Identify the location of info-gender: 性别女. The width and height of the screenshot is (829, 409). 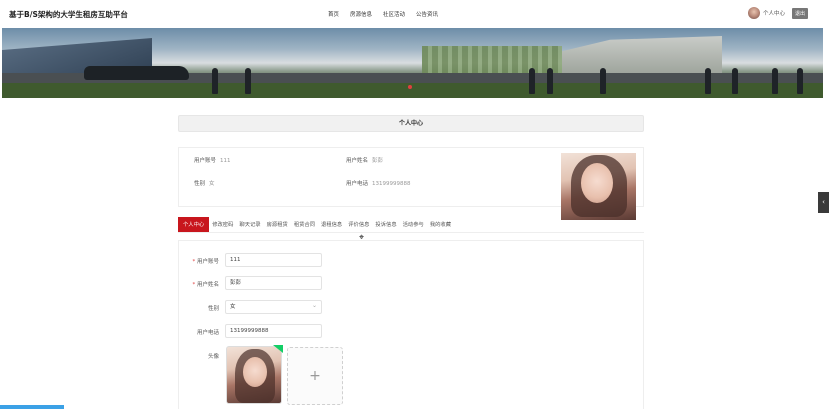
(204, 183).